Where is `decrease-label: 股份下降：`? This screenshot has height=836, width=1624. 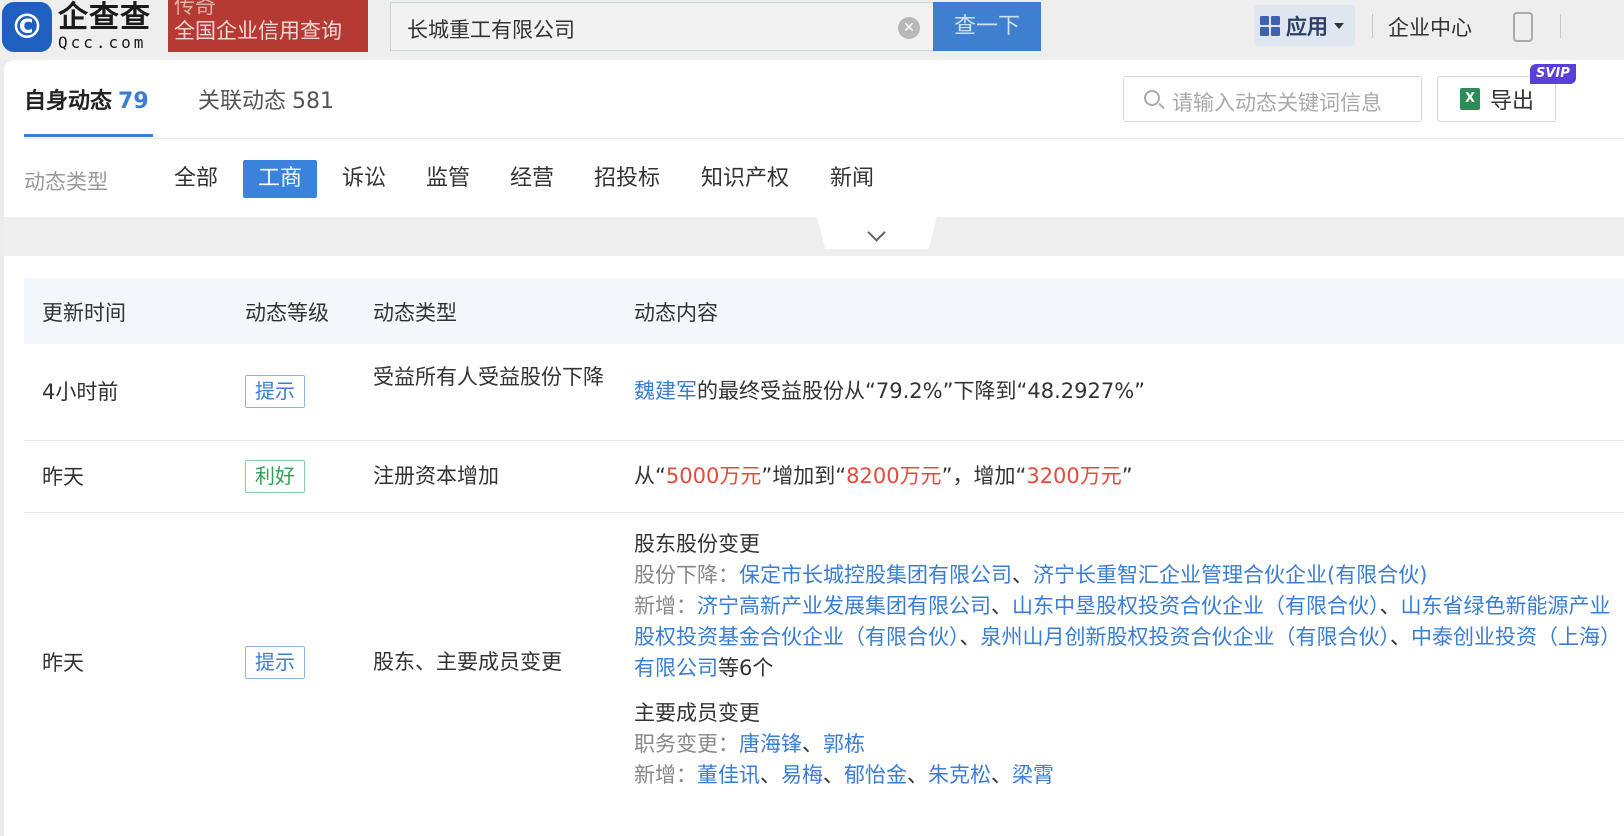 decrease-label: 股份下降： is located at coordinates (686, 575).